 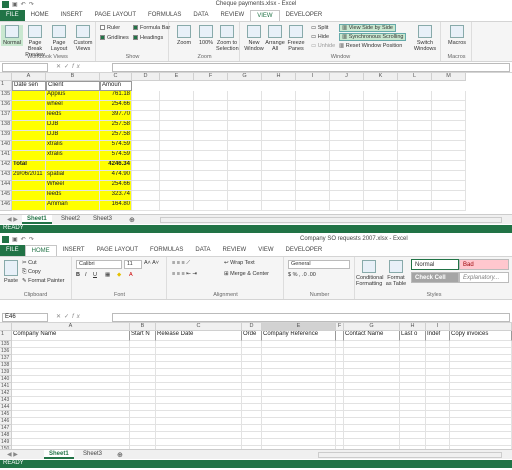 What do you see at coordinates (116, 86) in the screenshot?
I see `header-cell-amount: Amoun` at bounding box center [116, 86].